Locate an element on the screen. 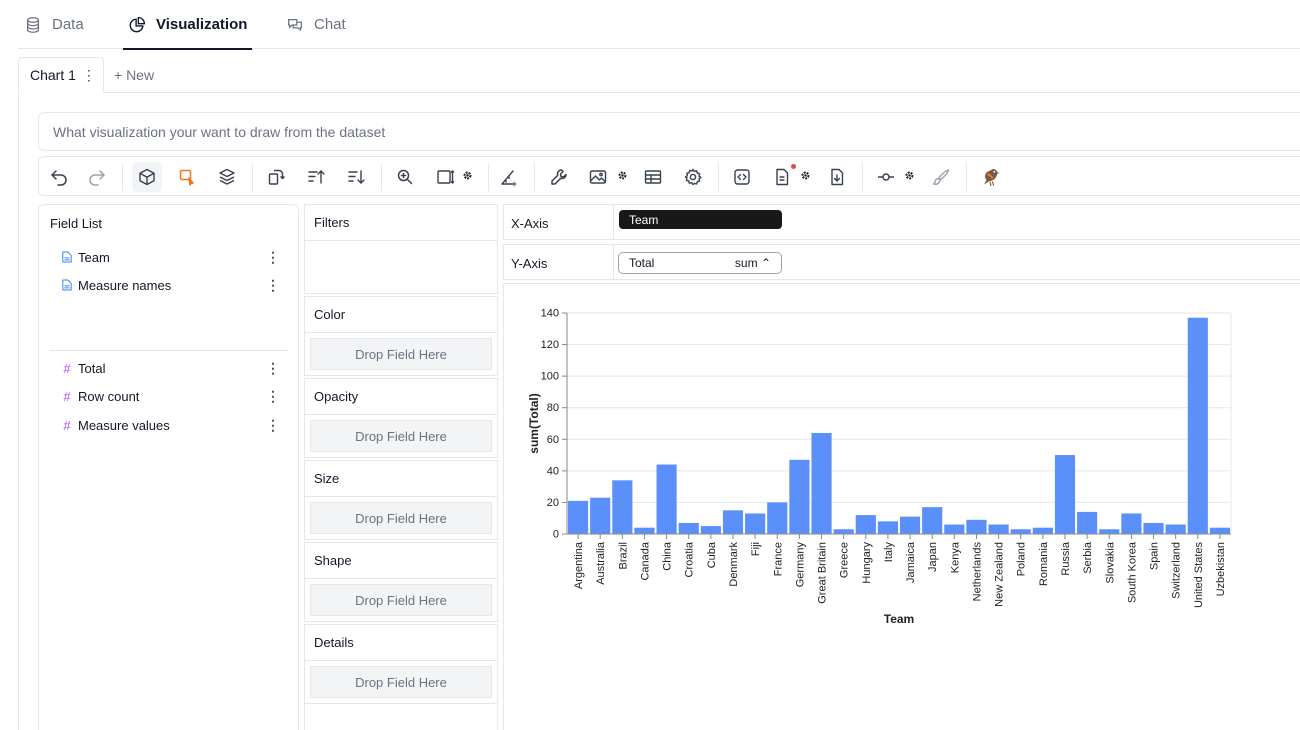  field-item: Measure names ⋮ is located at coordinates (175, 285).